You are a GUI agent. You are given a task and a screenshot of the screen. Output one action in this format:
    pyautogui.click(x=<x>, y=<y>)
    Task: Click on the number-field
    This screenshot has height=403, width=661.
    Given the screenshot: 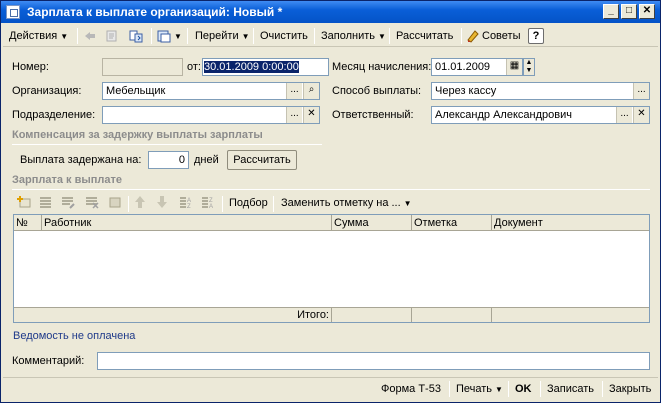 What is the action you would take?
    pyautogui.click(x=142, y=67)
    